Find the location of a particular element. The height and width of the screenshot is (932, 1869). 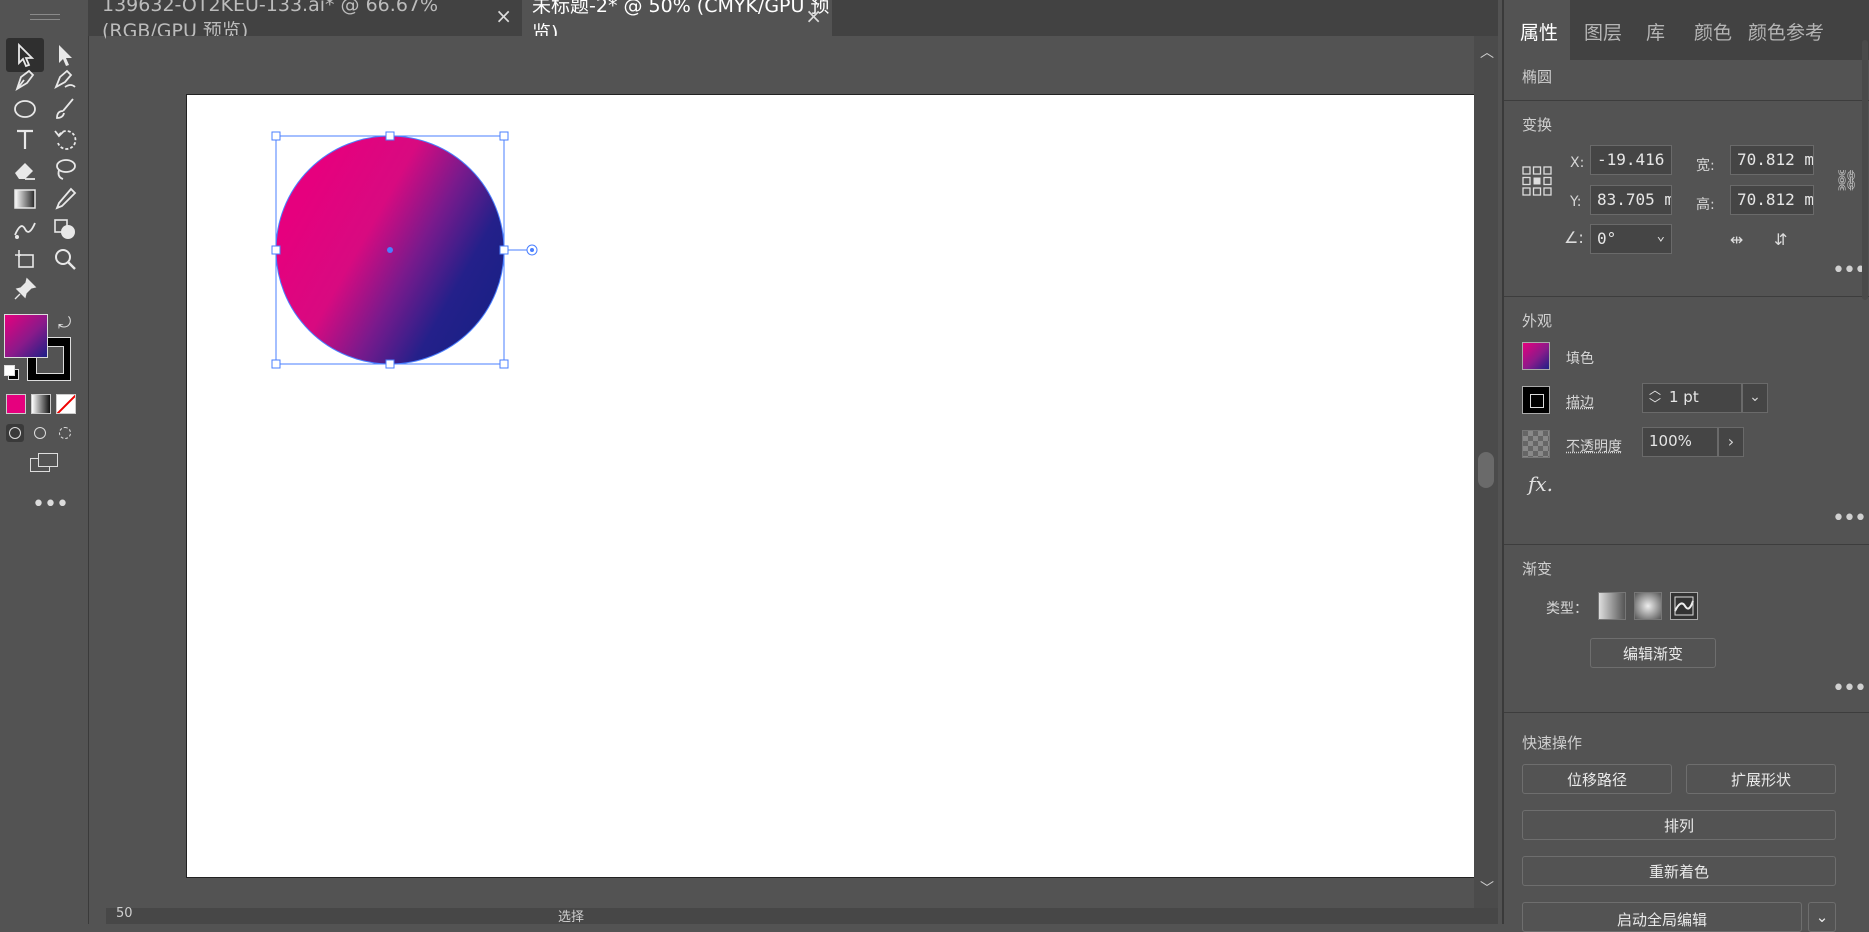

zoom-level: 50 is located at coordinates (124, 913).